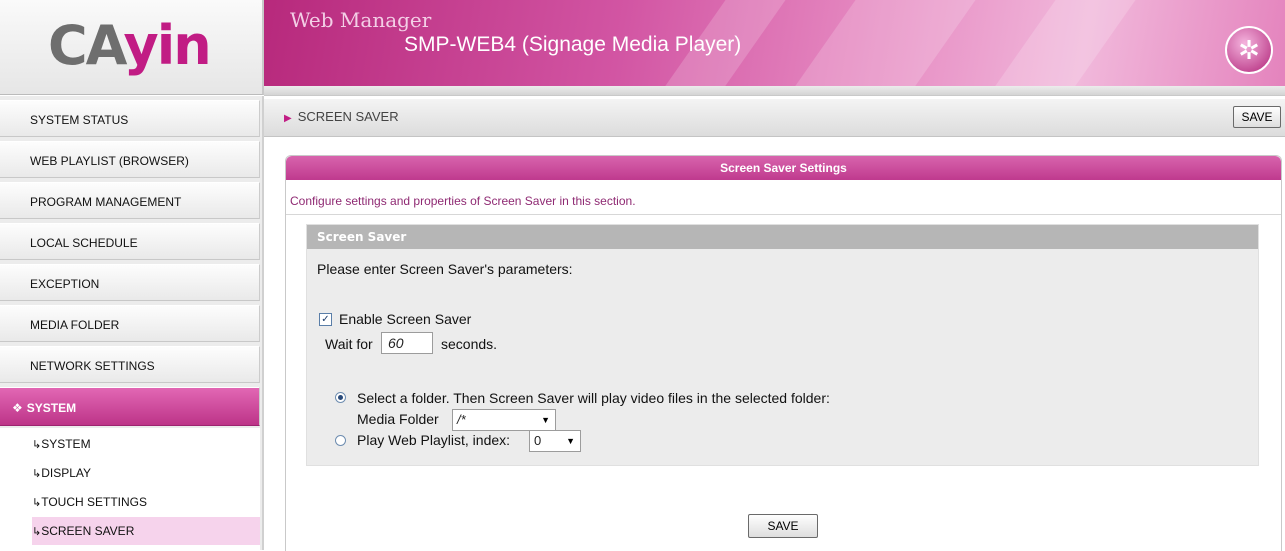 This screenshot has width=1285, height=551. What do you see at coordinates (349, 344) in the screenshot?
I see `wait-label: Wait for` at bounding box center [349, 344].